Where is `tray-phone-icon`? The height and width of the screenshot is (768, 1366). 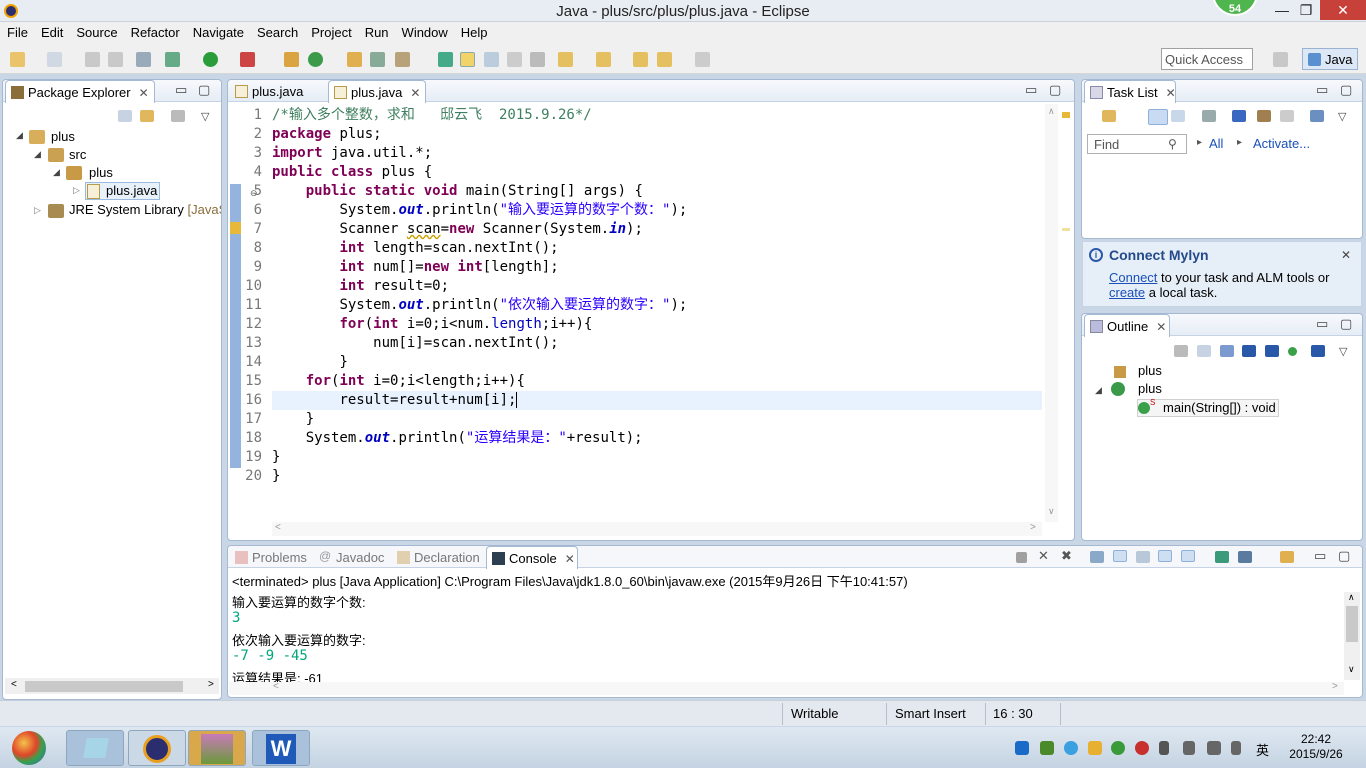
tray-phone-icon is located at coordinates (1142, 748).